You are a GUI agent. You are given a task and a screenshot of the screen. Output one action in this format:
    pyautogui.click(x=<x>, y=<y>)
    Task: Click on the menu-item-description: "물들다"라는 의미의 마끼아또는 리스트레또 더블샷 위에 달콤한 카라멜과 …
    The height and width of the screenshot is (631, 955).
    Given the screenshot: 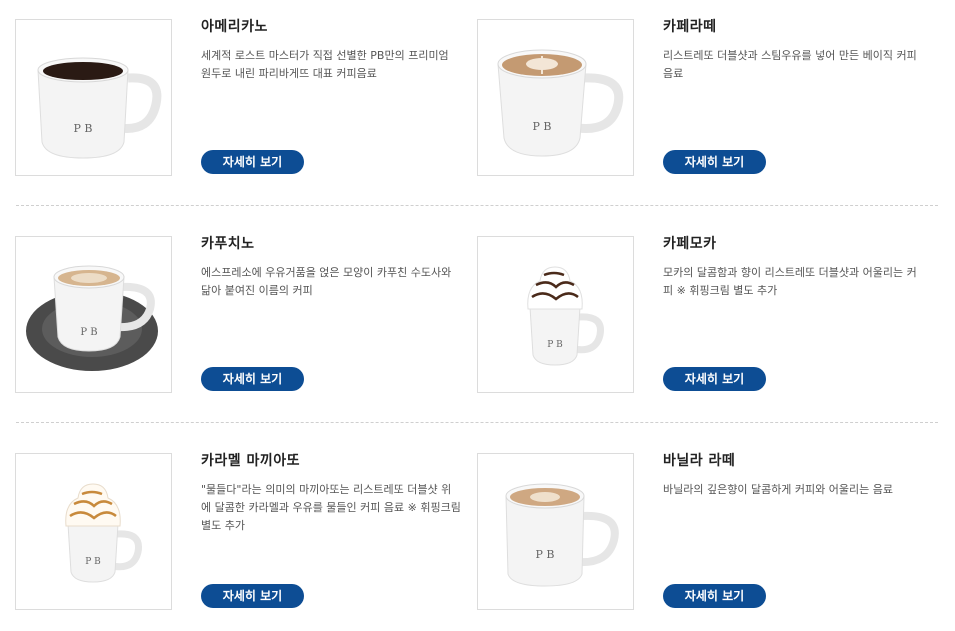 What is the action you would take?
    pyautogui.click(x=331, y=507)
    